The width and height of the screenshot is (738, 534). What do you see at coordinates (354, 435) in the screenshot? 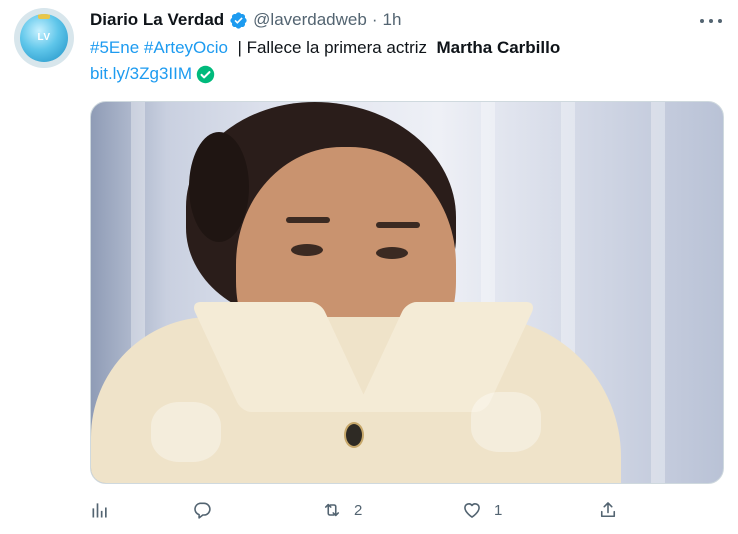
I see `pendant-shape` at bounding box center [354, 435].